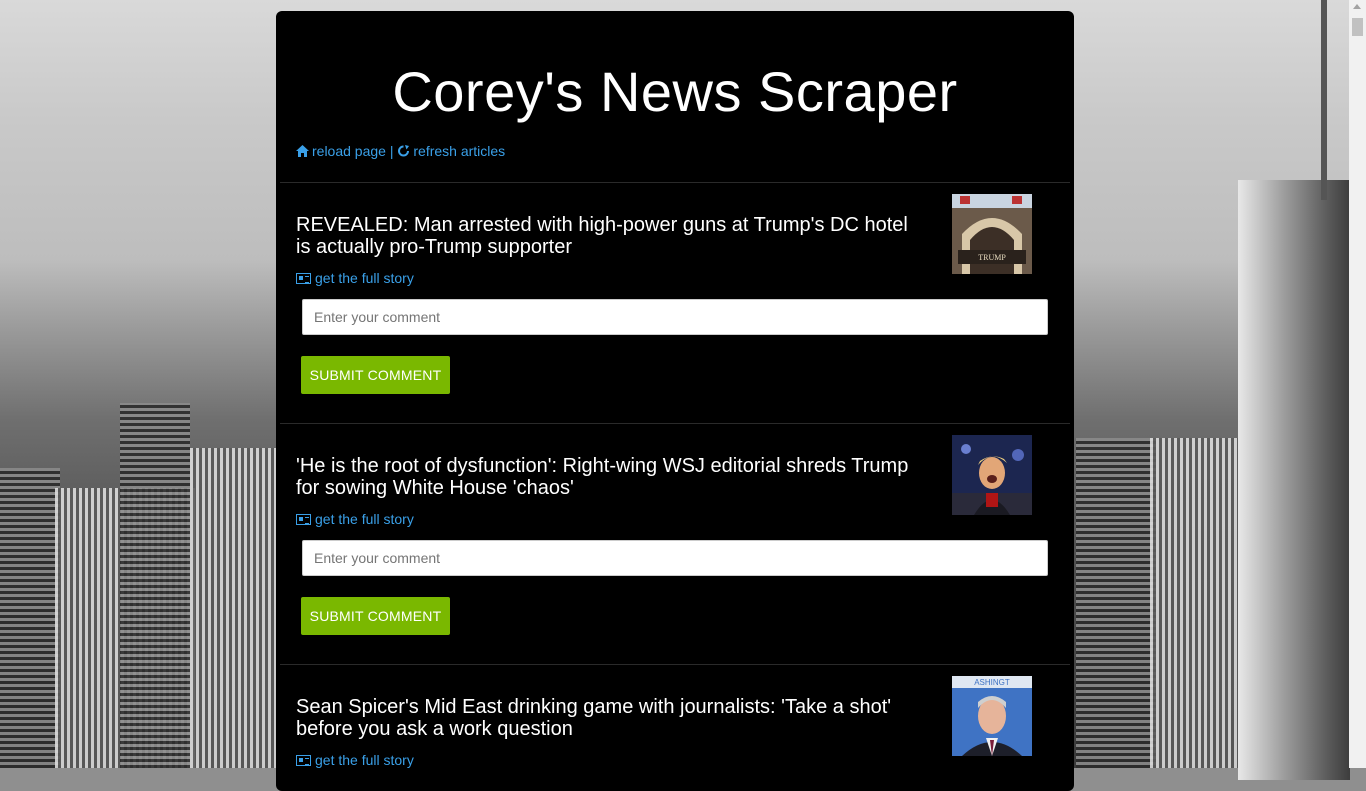  What do you see at coordinates (349, 151) in the screenshot?
I see `reload-page-label: reload page` at bounding box center [349, 151].